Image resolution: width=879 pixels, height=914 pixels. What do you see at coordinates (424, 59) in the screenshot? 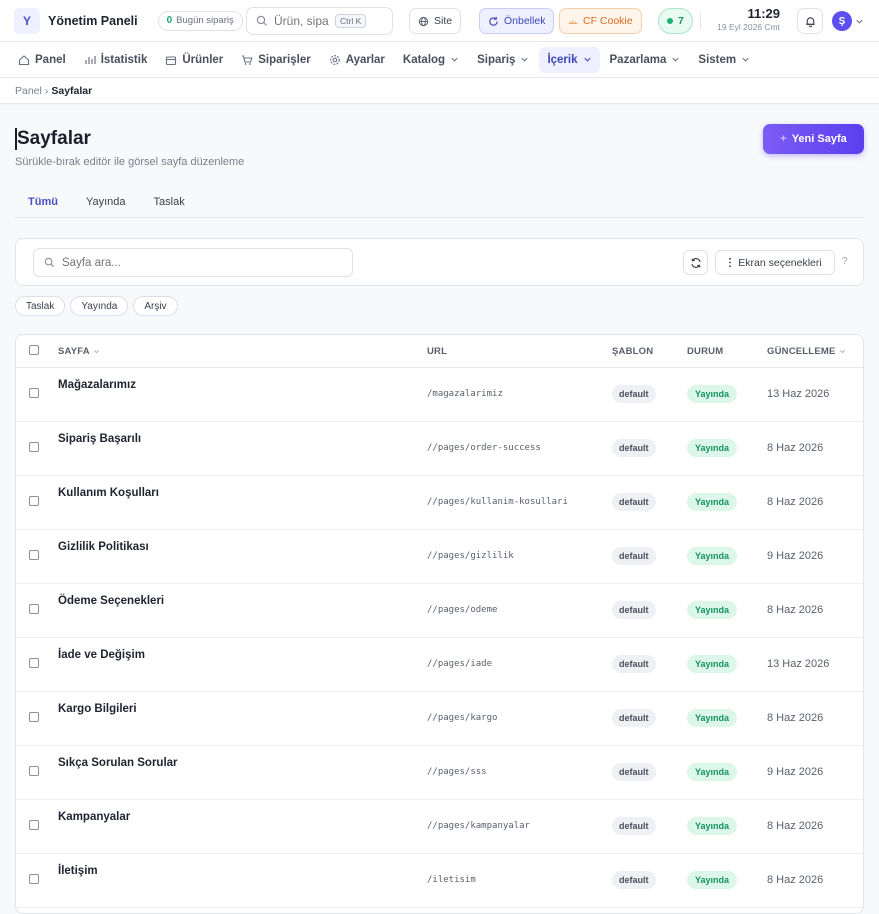
I see `nav-item-label: Katalog` at bounding box center [424, 59].